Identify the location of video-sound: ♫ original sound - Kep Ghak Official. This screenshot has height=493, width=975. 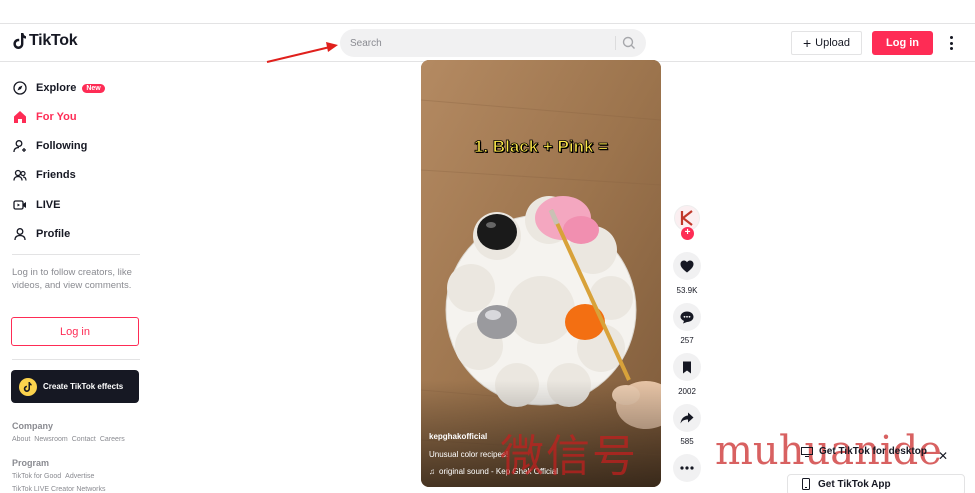
(493, 471).